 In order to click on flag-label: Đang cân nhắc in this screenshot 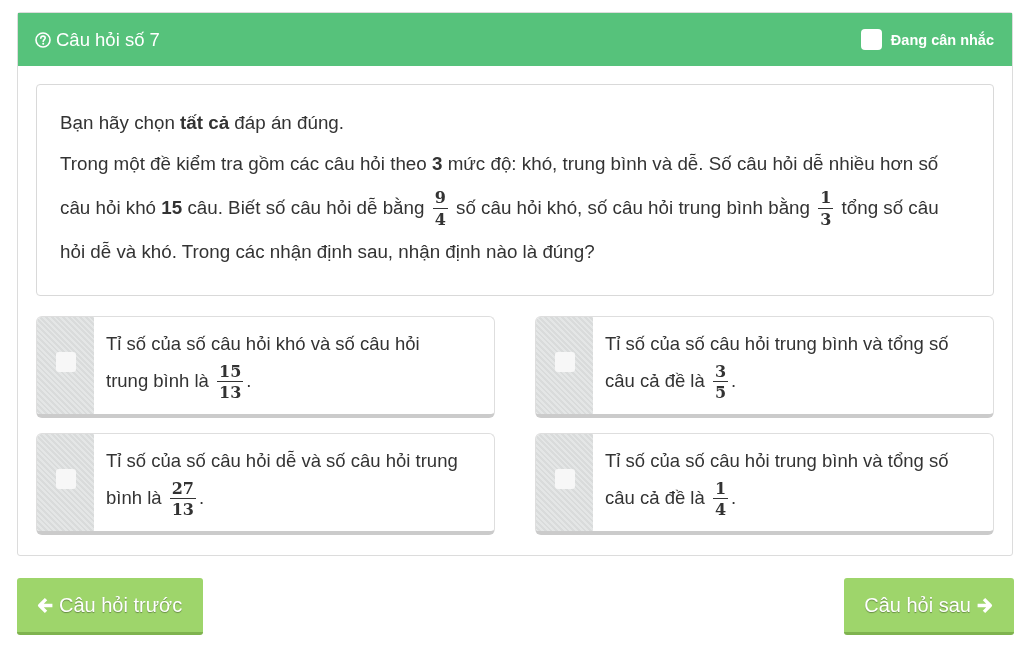, I will do `click(942, 39)`.